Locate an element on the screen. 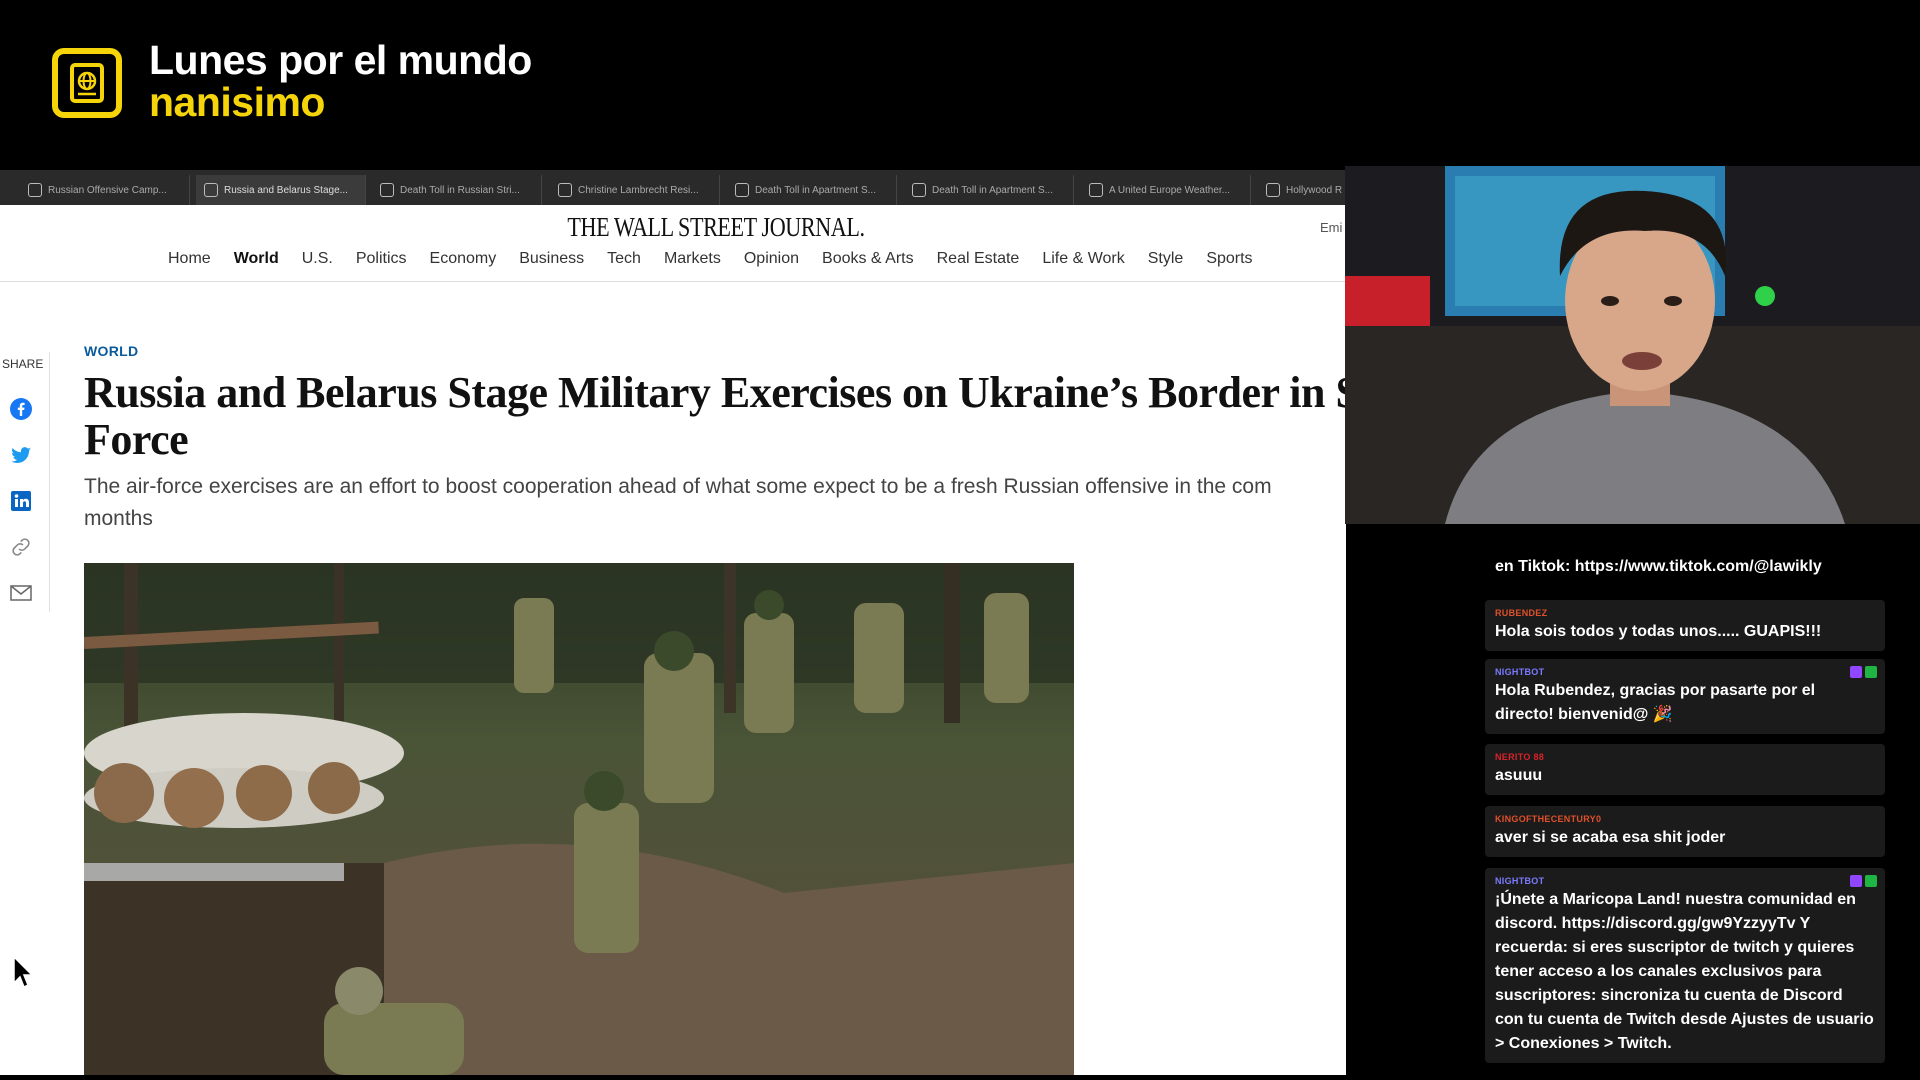 This screenshot has width=1920, height=1080. share-rail: SHARE is located at coordinates (25, 482).